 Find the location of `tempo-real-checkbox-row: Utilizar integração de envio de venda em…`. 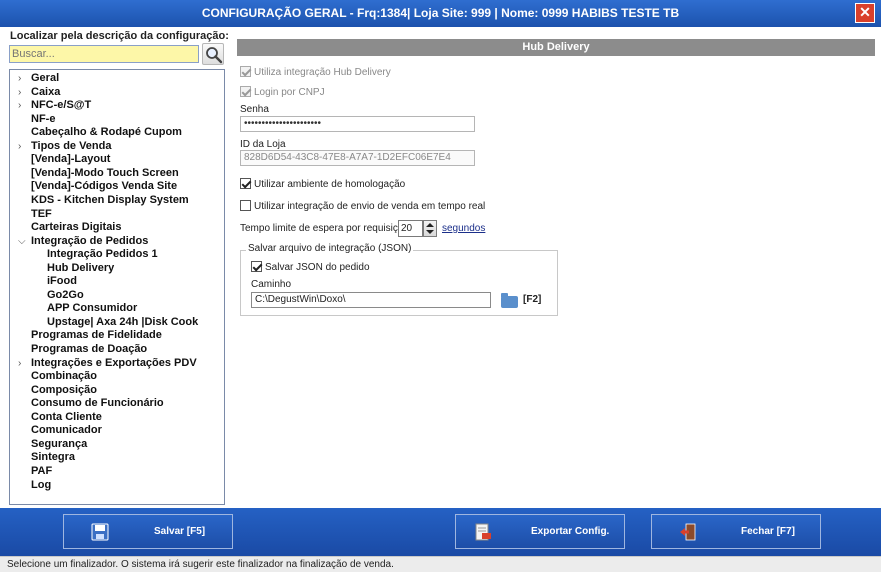

tempo-real-checkbox-row: Utilizar integração de envio de venda em… is located at coordinates (362, 207).